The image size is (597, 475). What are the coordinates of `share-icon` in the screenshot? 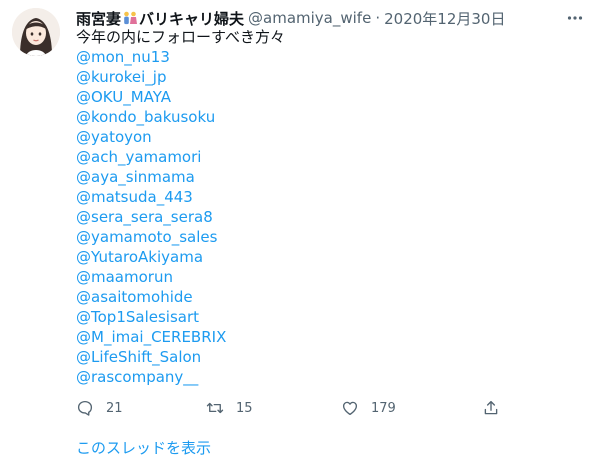 It's located at (491, 407).